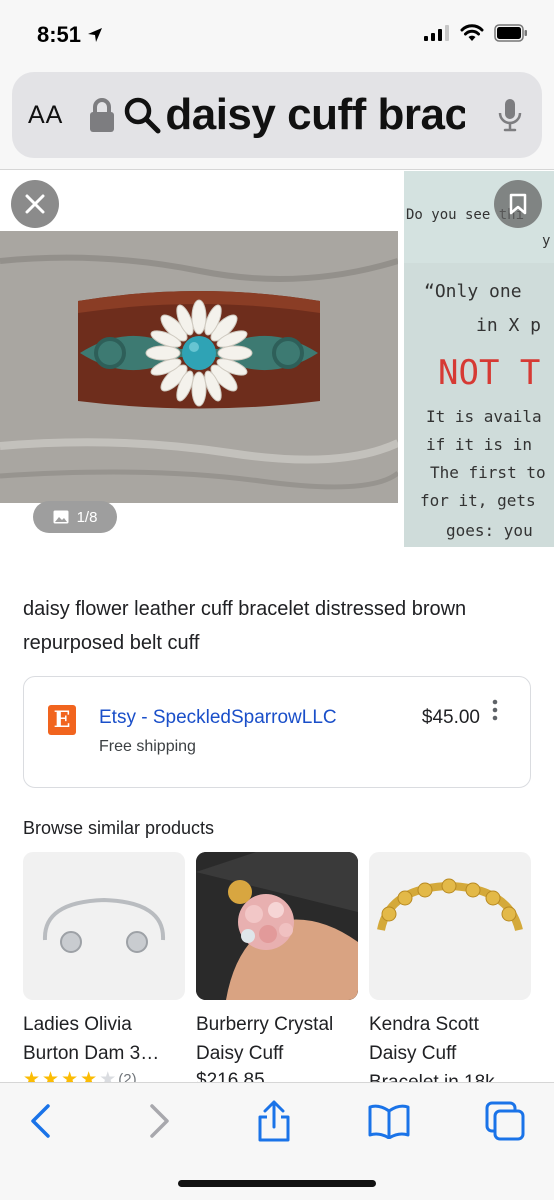 This screenshot has height=1200, width=554. I want to click on lock-icon, so click(102, 115).